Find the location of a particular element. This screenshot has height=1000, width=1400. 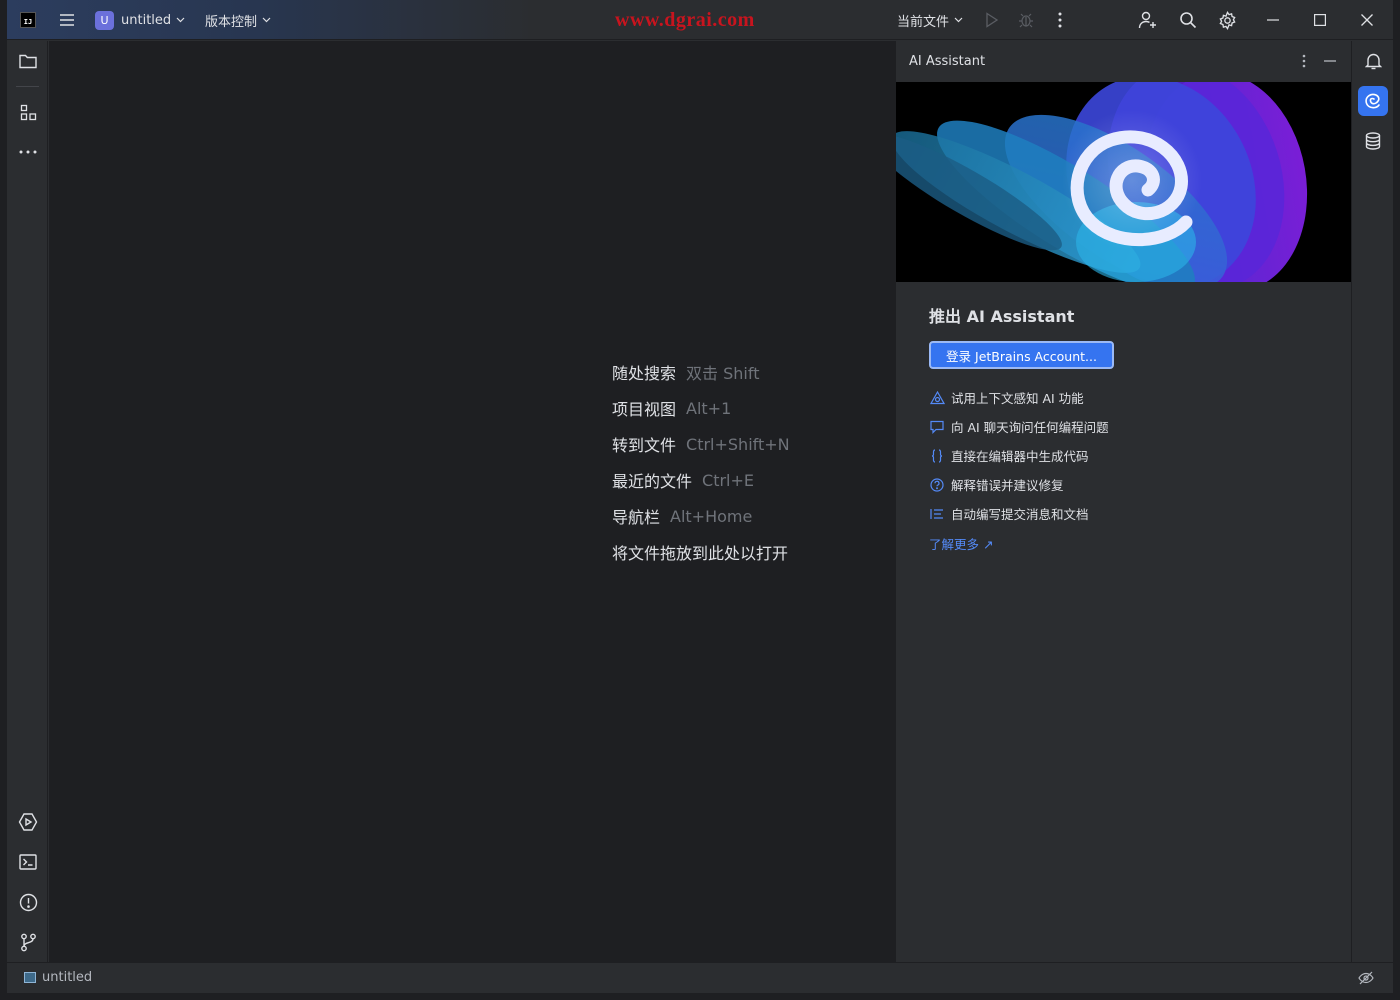

watermark: www.dgrai.com is located at coordinates (685, 20).